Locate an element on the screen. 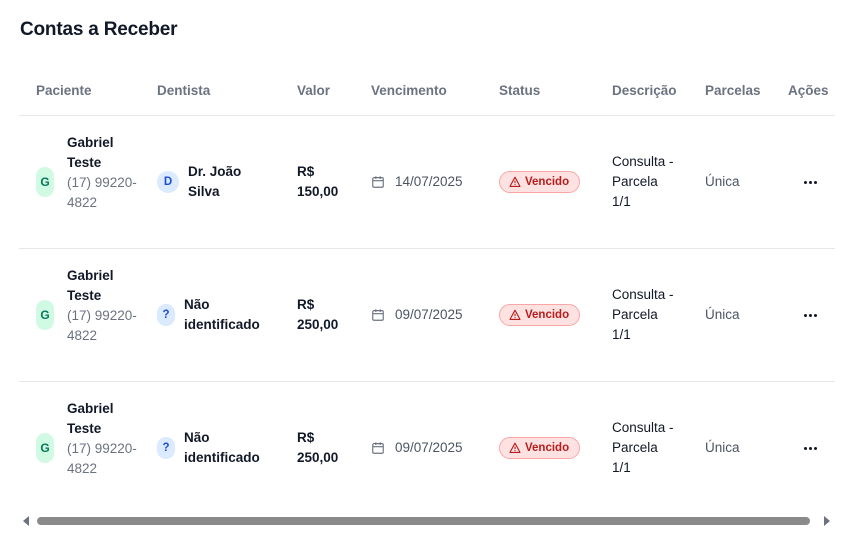 The width and height of the screenshot is (852, 541). horizontal-scrollbar is located at coordinates (427, 521).